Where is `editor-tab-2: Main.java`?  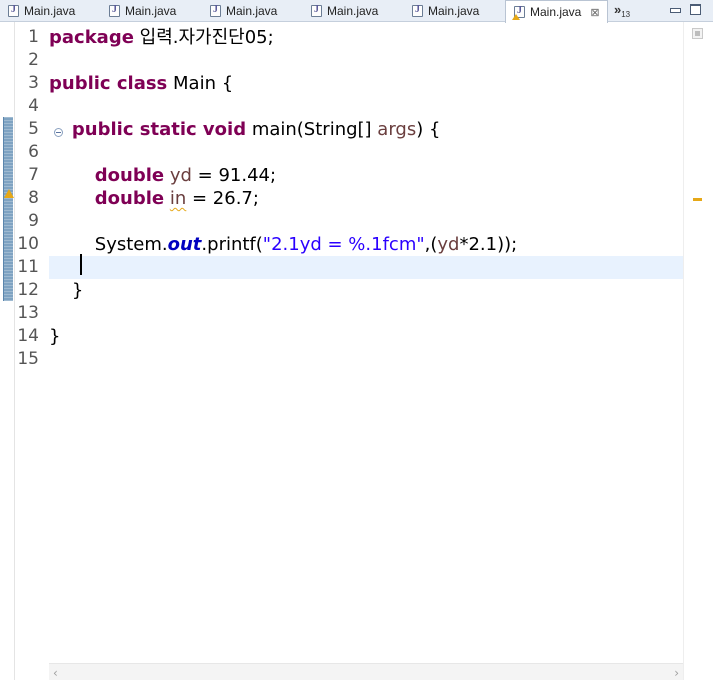
editor-tab-2: Main.java is located at coordinates (151, 11).